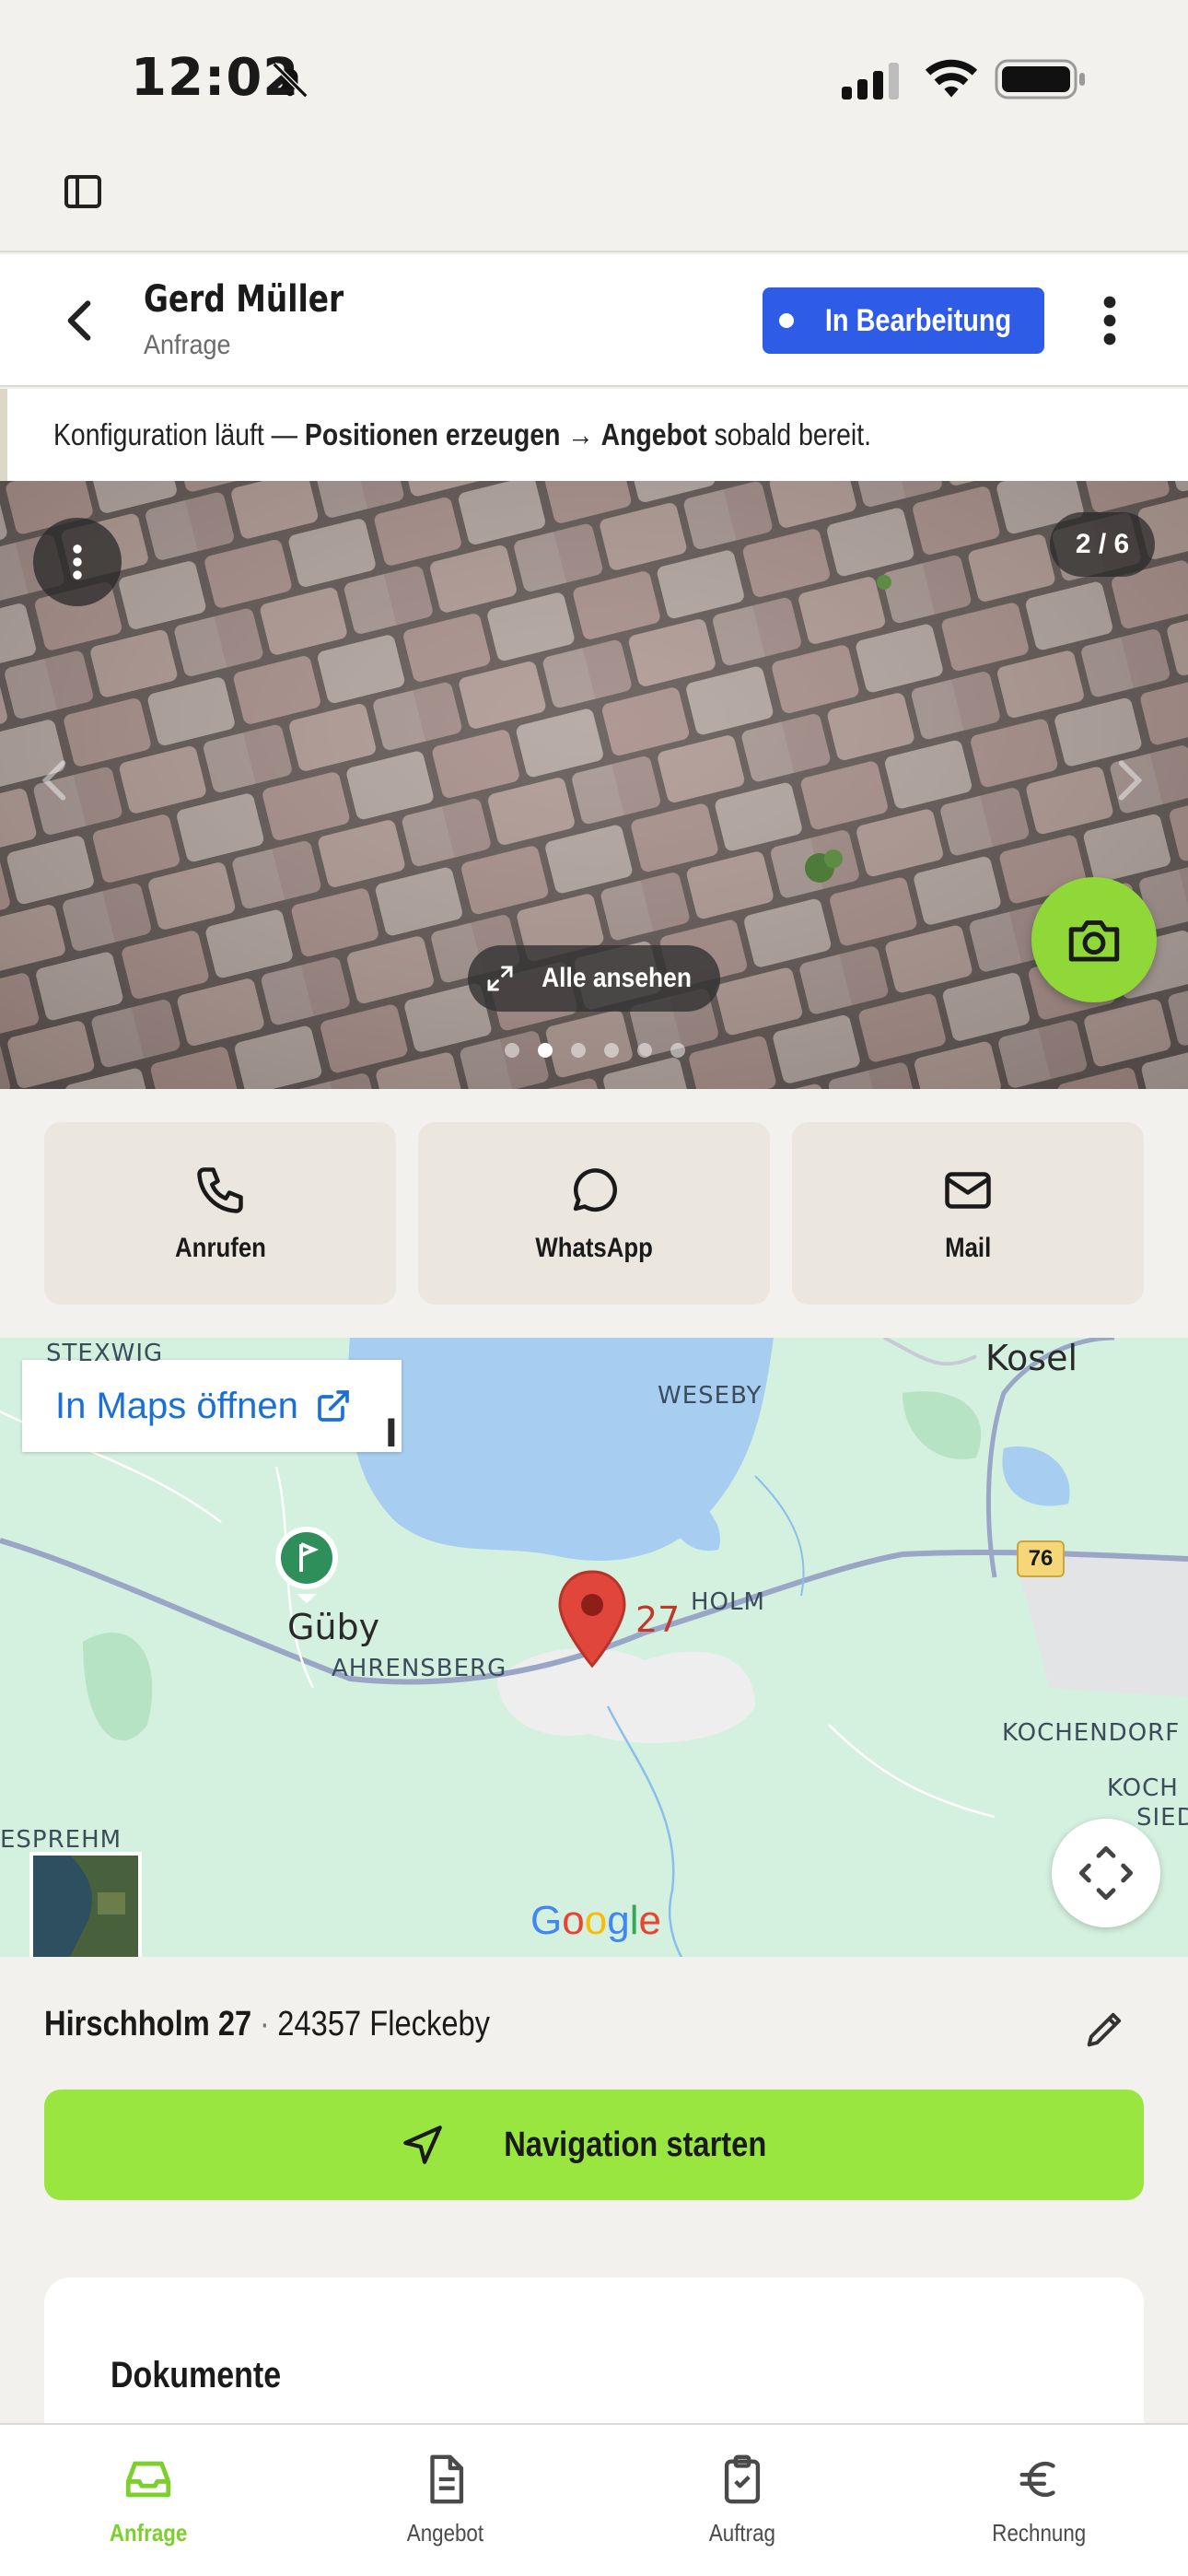 The height and width of the screenshot is (2576, 1188). What do you see at coordinates (595, 1920) in the screenshot?
I see `google-logo: Google` at bounding box center [595, 1920].